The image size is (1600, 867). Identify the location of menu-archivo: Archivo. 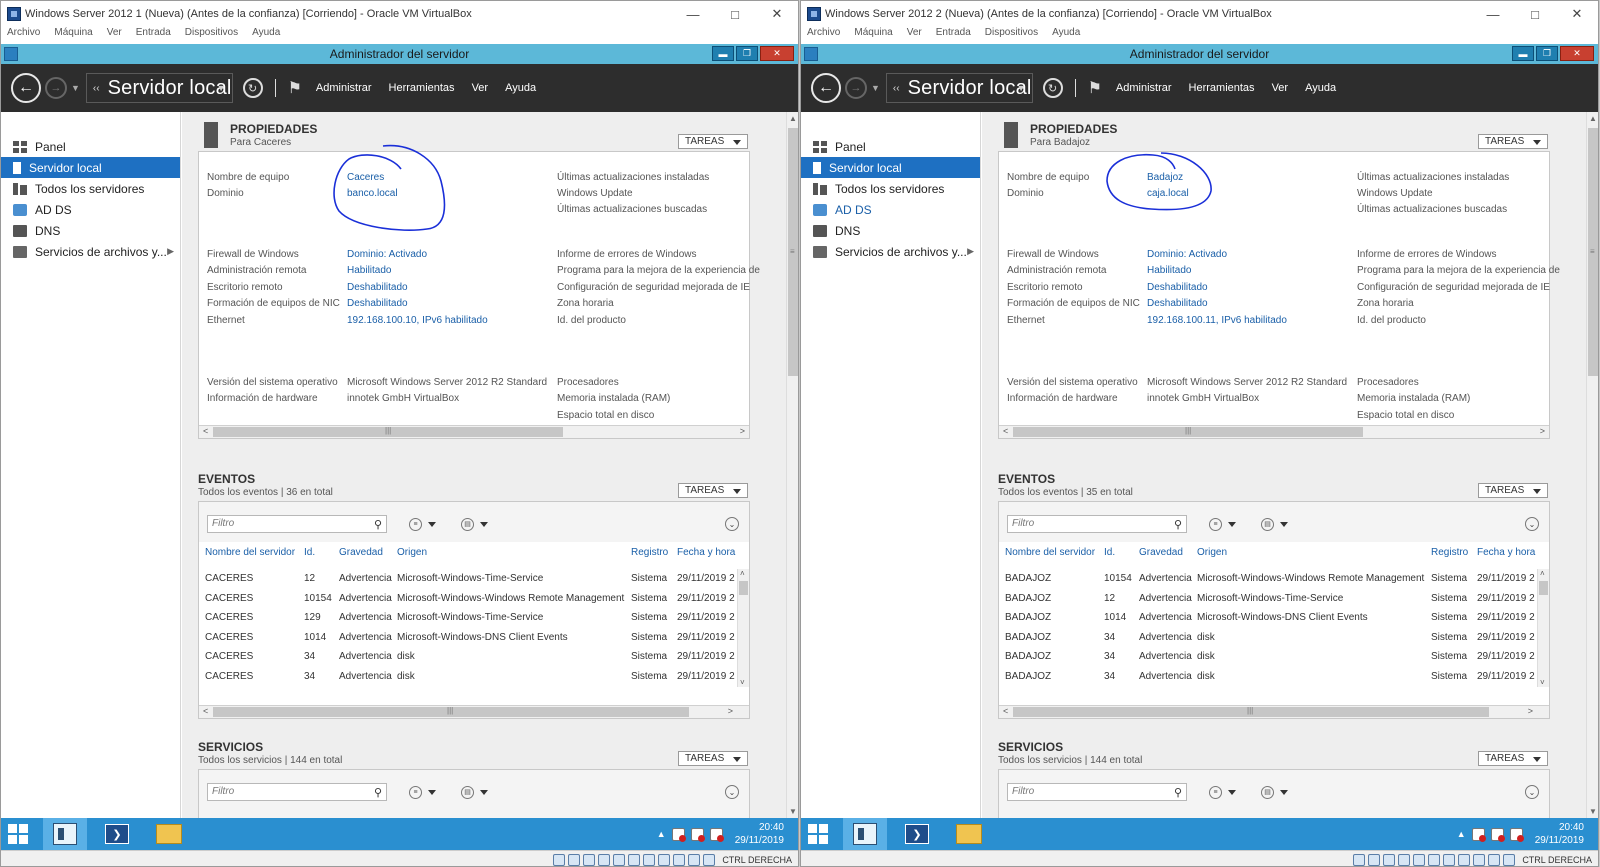
(823, 35).